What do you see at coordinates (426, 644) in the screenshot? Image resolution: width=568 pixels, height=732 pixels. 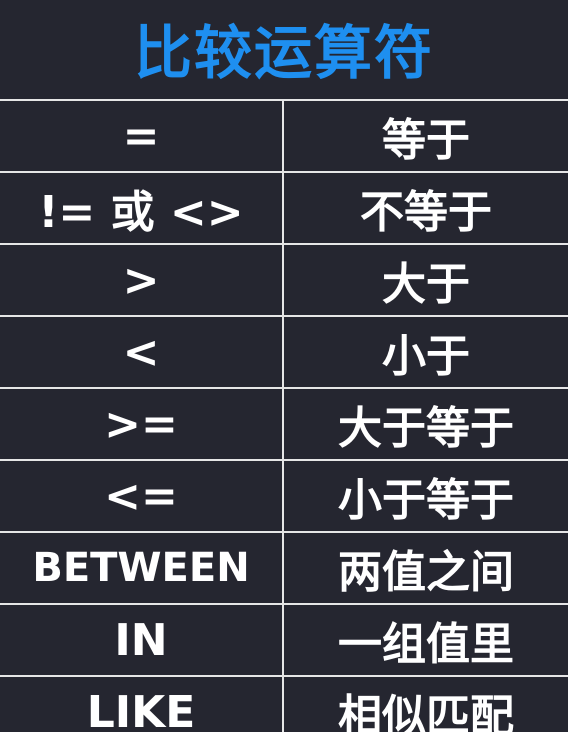 I see `meaning-cell: 一组值里` at bounding box center [426, 644].